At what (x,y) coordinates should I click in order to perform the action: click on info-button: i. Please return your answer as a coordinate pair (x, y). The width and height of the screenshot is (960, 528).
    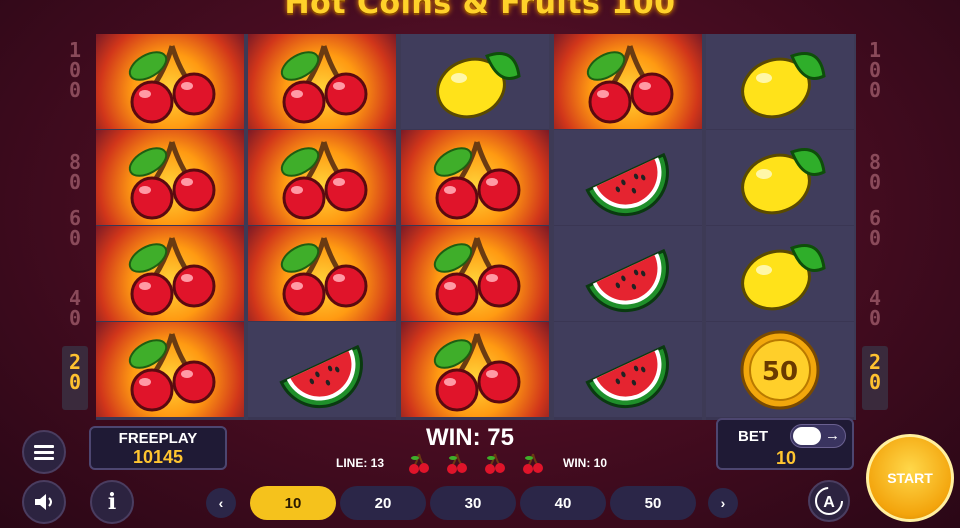
    Looking at the image, I should click on (112, 502).